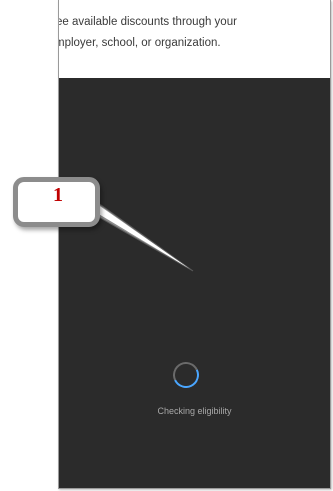 This screenshot has width=333, height=491. I want to click on loading-status-text: Checking eligibility, so click(194, 411).